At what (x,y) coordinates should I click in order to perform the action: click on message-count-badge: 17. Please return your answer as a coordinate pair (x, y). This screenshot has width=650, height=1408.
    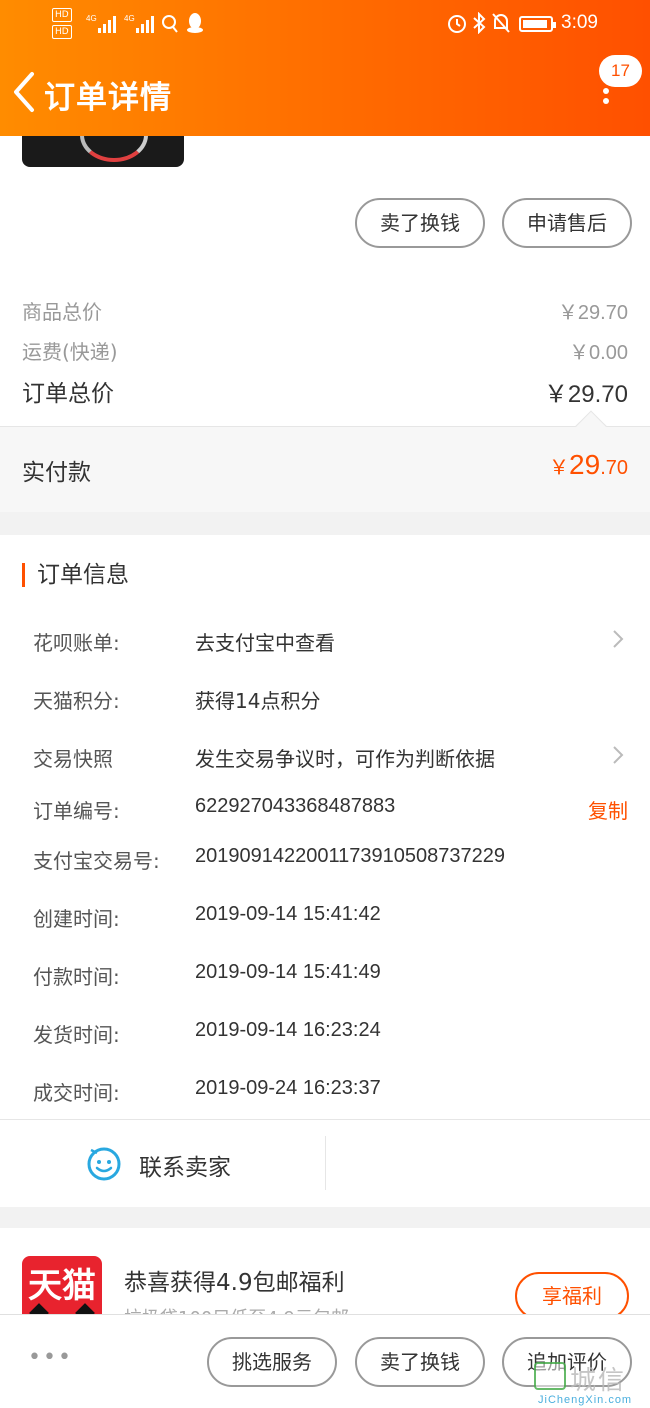
    Looking at the image, I should click on (620, 71).